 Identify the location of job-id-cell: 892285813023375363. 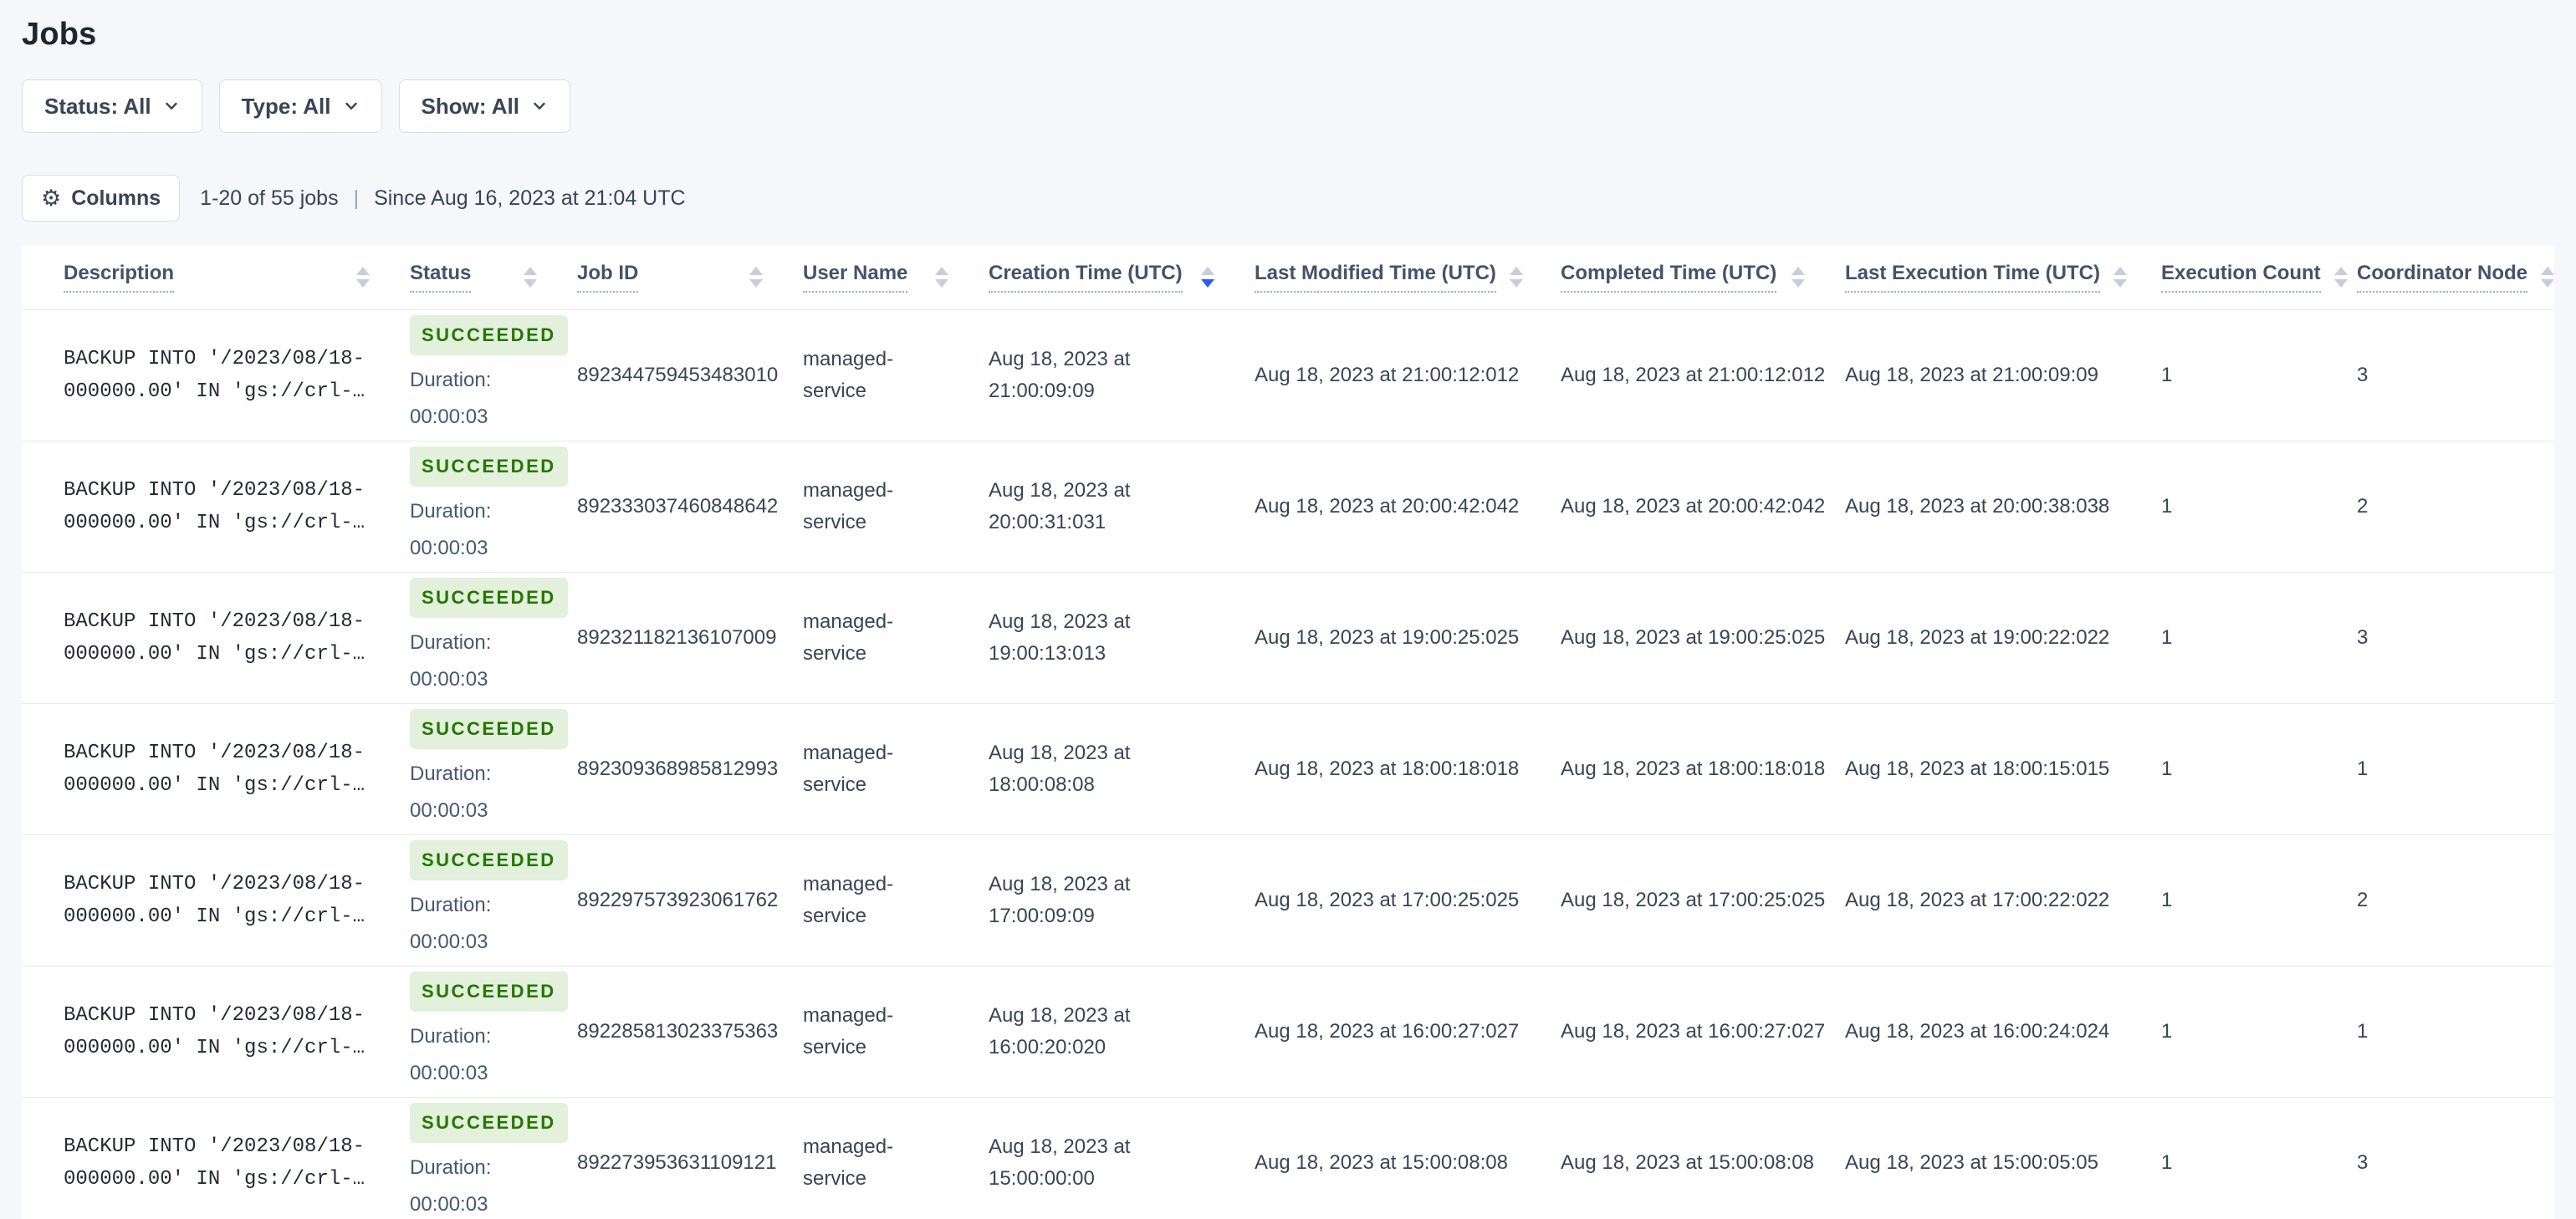
(678, 1031).